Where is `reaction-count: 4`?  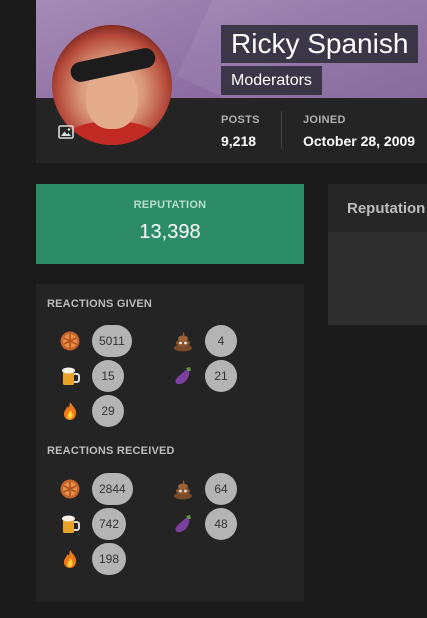 reaction-count: 4 is located at coordinates (221, 341).